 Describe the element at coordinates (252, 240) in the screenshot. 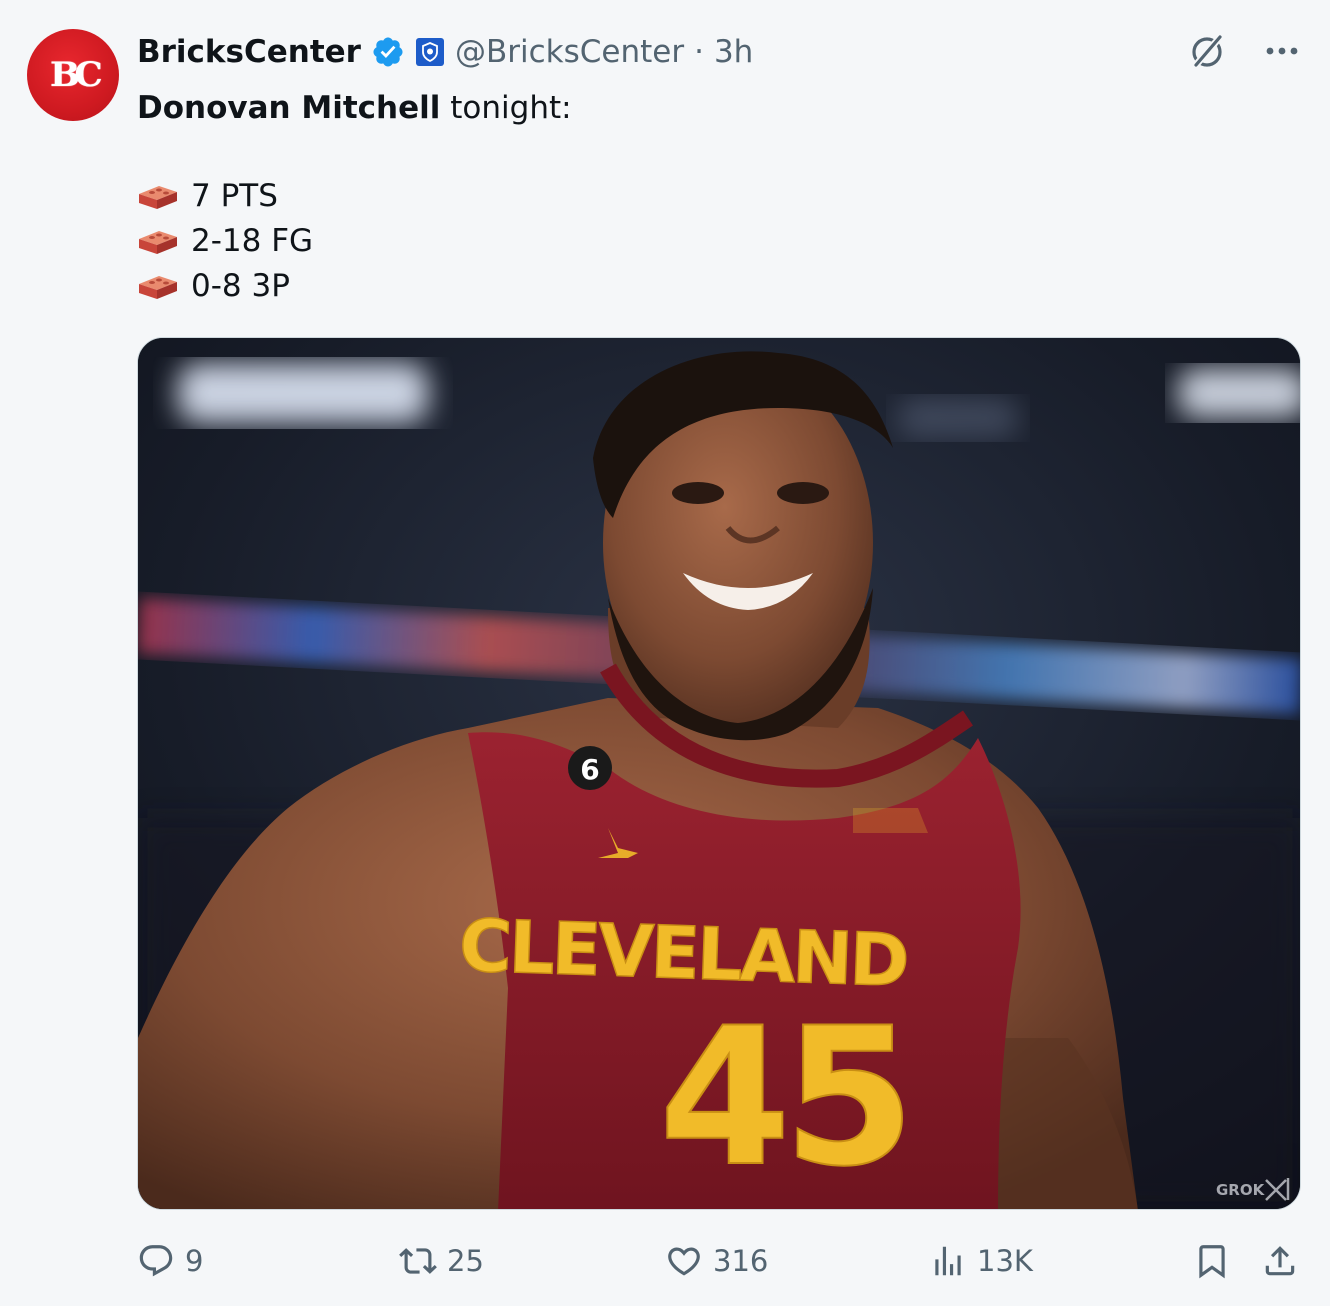

I see `stat-field-goals: 2-18 FG` at that location.